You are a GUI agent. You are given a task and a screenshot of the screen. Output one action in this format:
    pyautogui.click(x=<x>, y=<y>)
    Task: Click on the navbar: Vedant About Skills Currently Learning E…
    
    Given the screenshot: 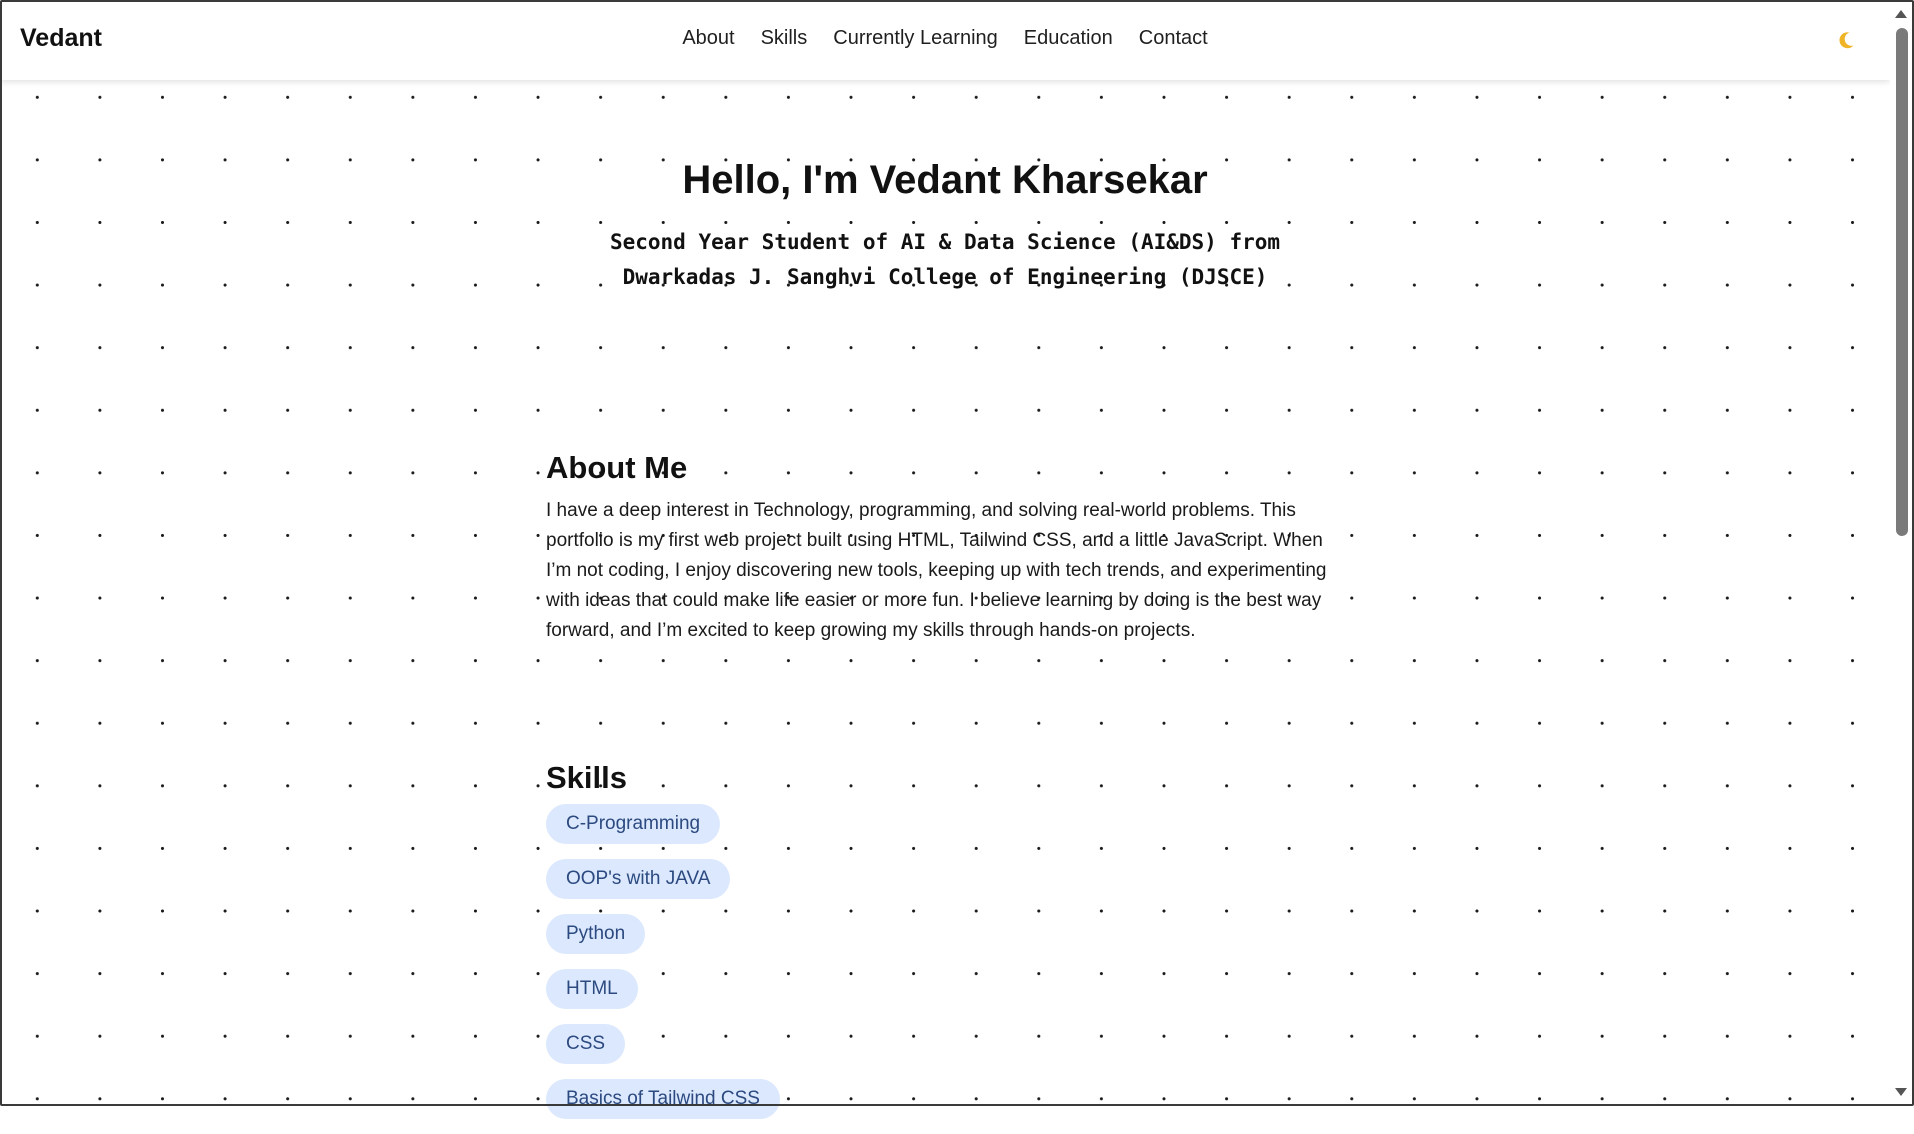 What is the action you would take?
    pyautogui.click(x=945, y=40)
    